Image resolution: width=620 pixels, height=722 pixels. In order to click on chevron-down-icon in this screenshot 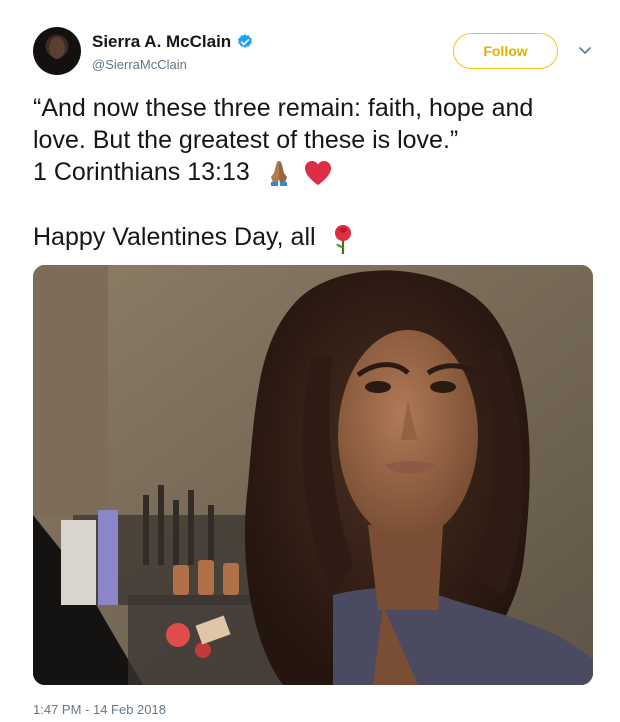, I will do `click(585, 50)`.